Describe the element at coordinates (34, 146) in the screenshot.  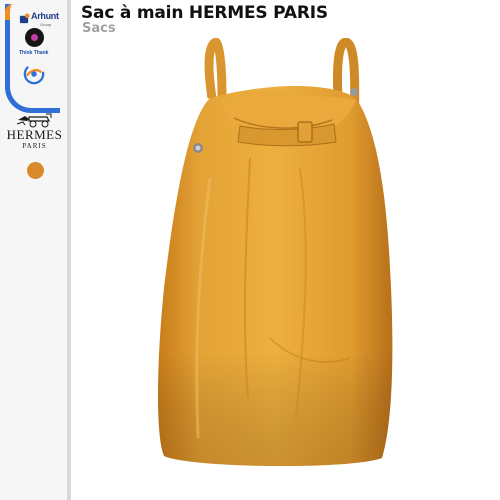
I see `paris-wordmark: PARIS` at that location.